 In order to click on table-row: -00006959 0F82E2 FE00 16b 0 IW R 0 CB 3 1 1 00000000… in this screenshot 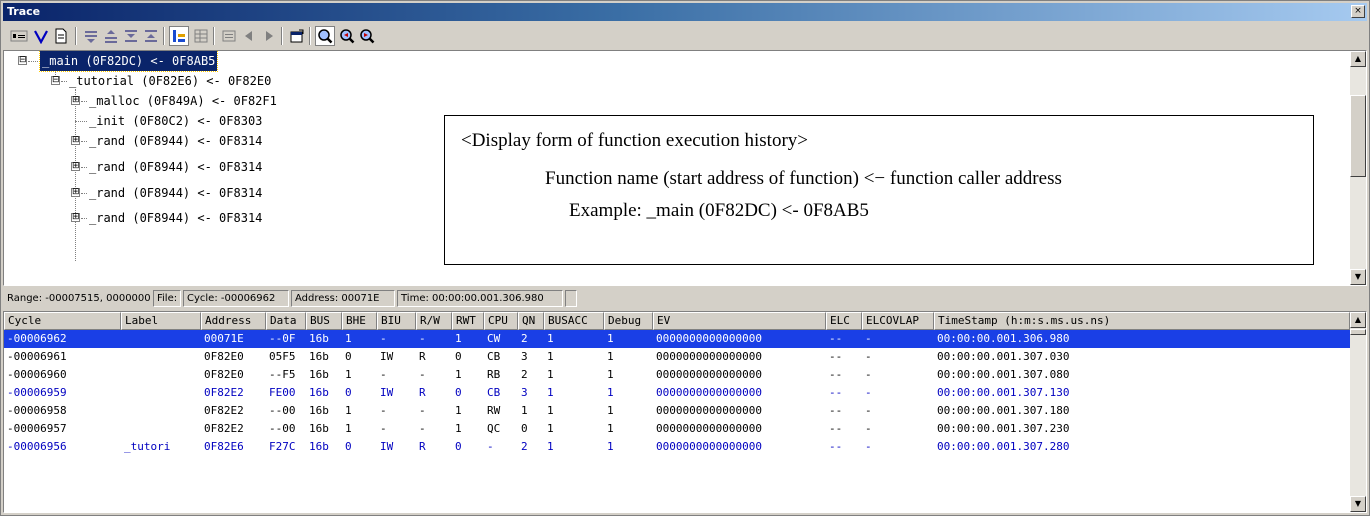, I will do `click(677, 393)`.